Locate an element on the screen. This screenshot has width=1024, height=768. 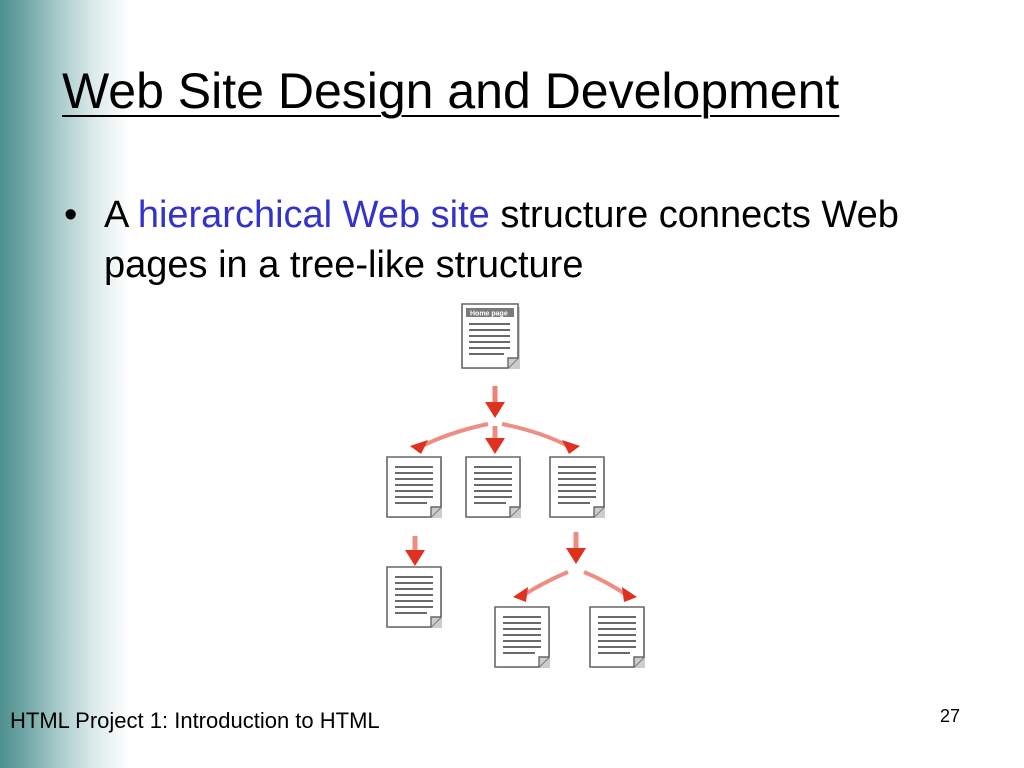
home-page-icon: Home page is located at coordinates (490, 336).